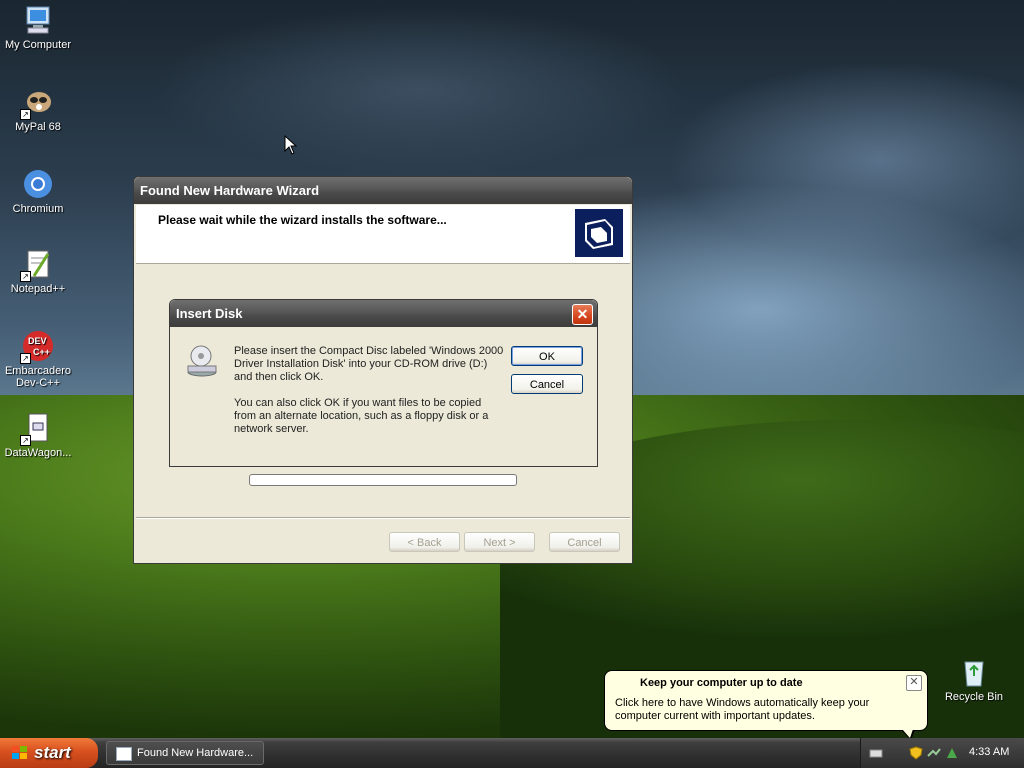 This screenshot has width=1024, height=768. I want to click on wizard-title: Found New Hardware Wizard, so click(383, 190).